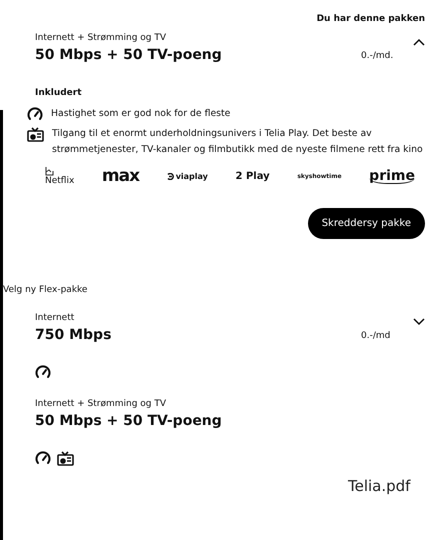  Describe the element at coordinates (55, 318) in the screenshot. I see `package-category: Internett` at that location.